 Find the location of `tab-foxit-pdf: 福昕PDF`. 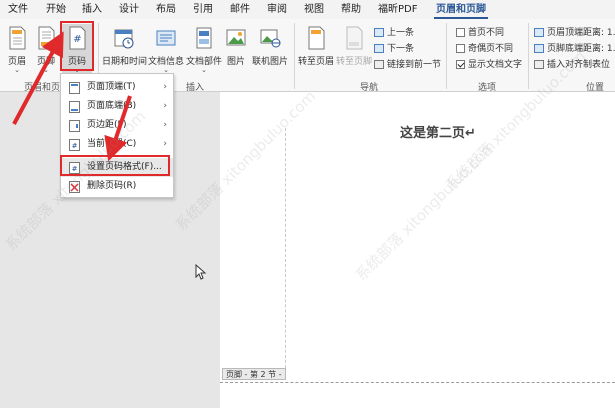

tab-foxit-pdf: 福昕PDF is located at coordinates (397, 9).